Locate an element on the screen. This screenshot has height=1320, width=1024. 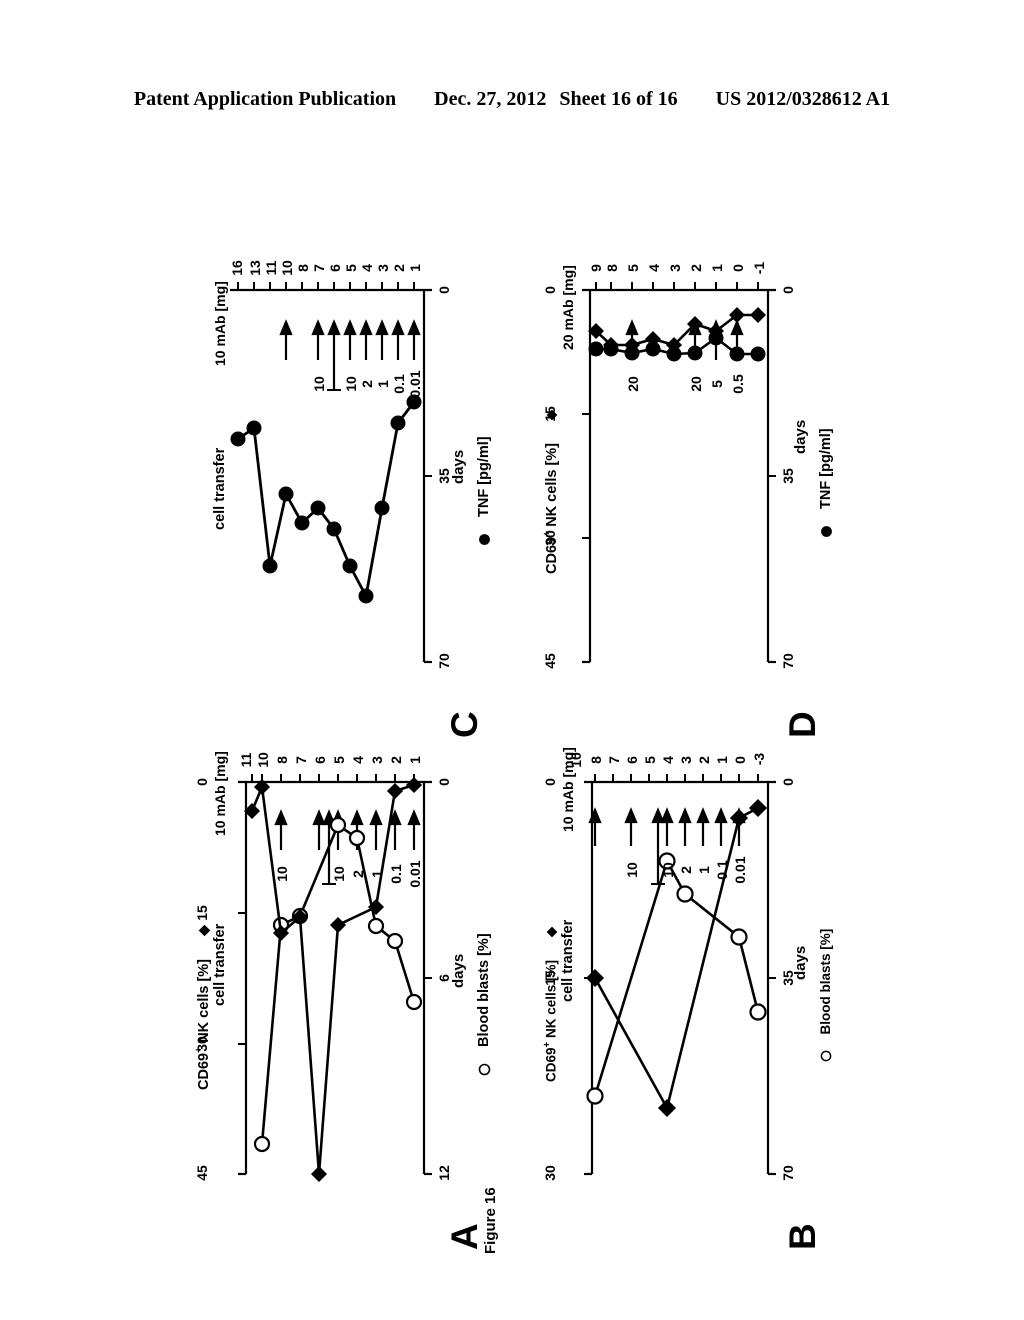
panel-c-primary-axis-title: TNF [pg/ml] is located at coordinates (484, 491).